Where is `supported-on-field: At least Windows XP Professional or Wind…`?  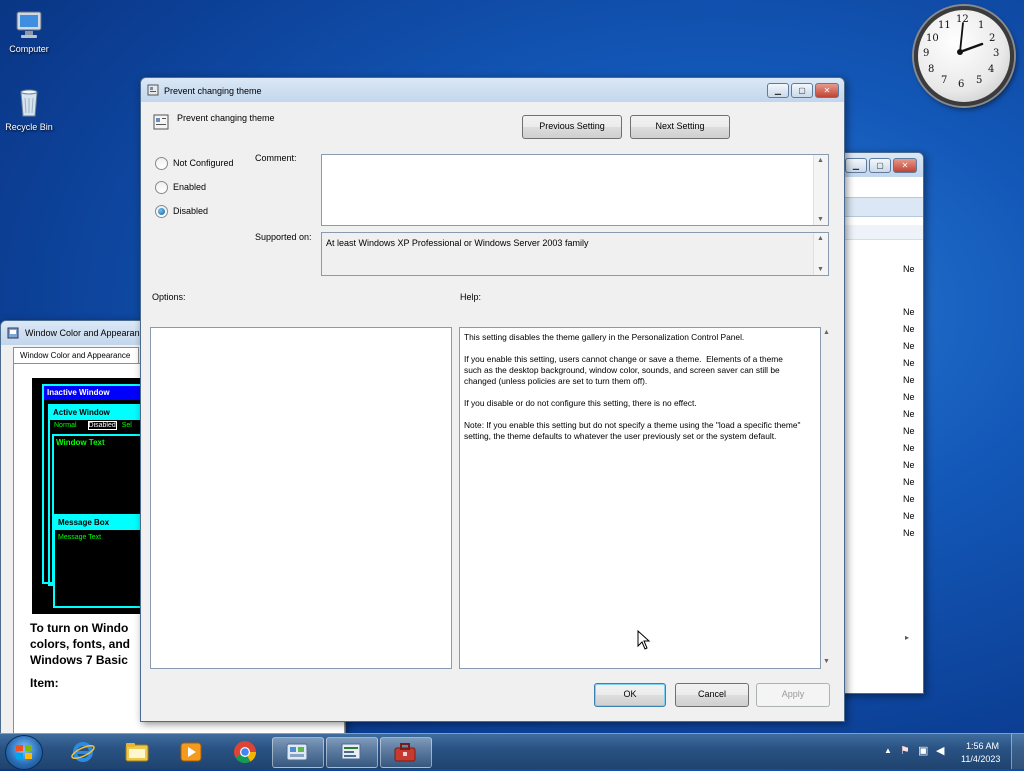
supported-on-field: At least Windows XP Professional or Wind… is located at coordinates (575, 254).